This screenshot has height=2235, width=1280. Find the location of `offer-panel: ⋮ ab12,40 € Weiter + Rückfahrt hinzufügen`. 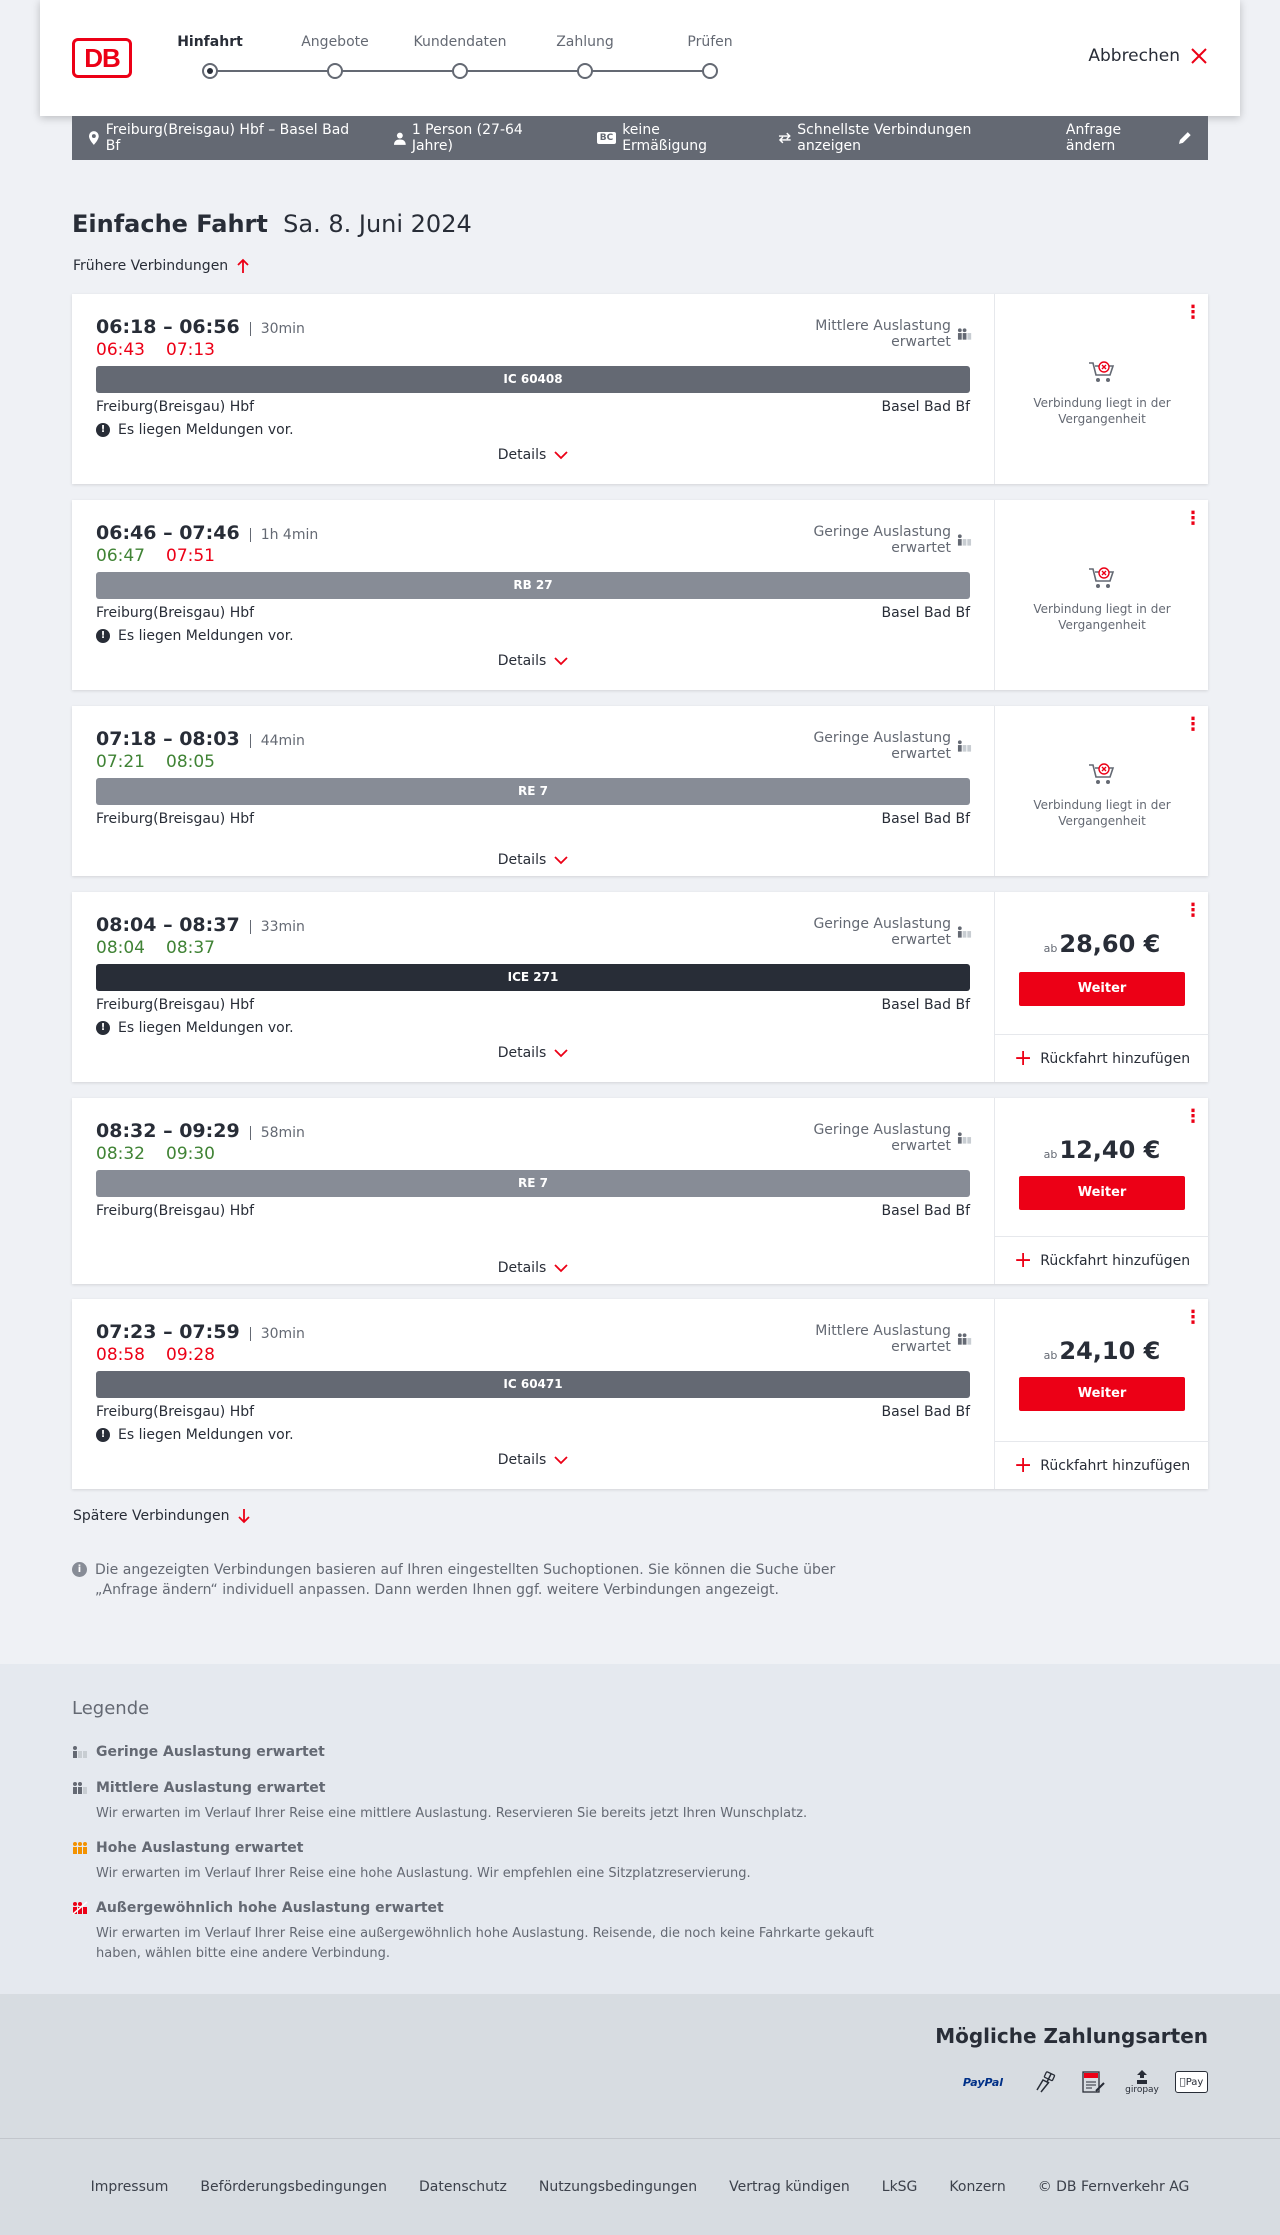

offer-panel: ⋮ ab12,40 € Weiter + Rückfahrt hinzufügen is located at coordinates (1101, 1191).